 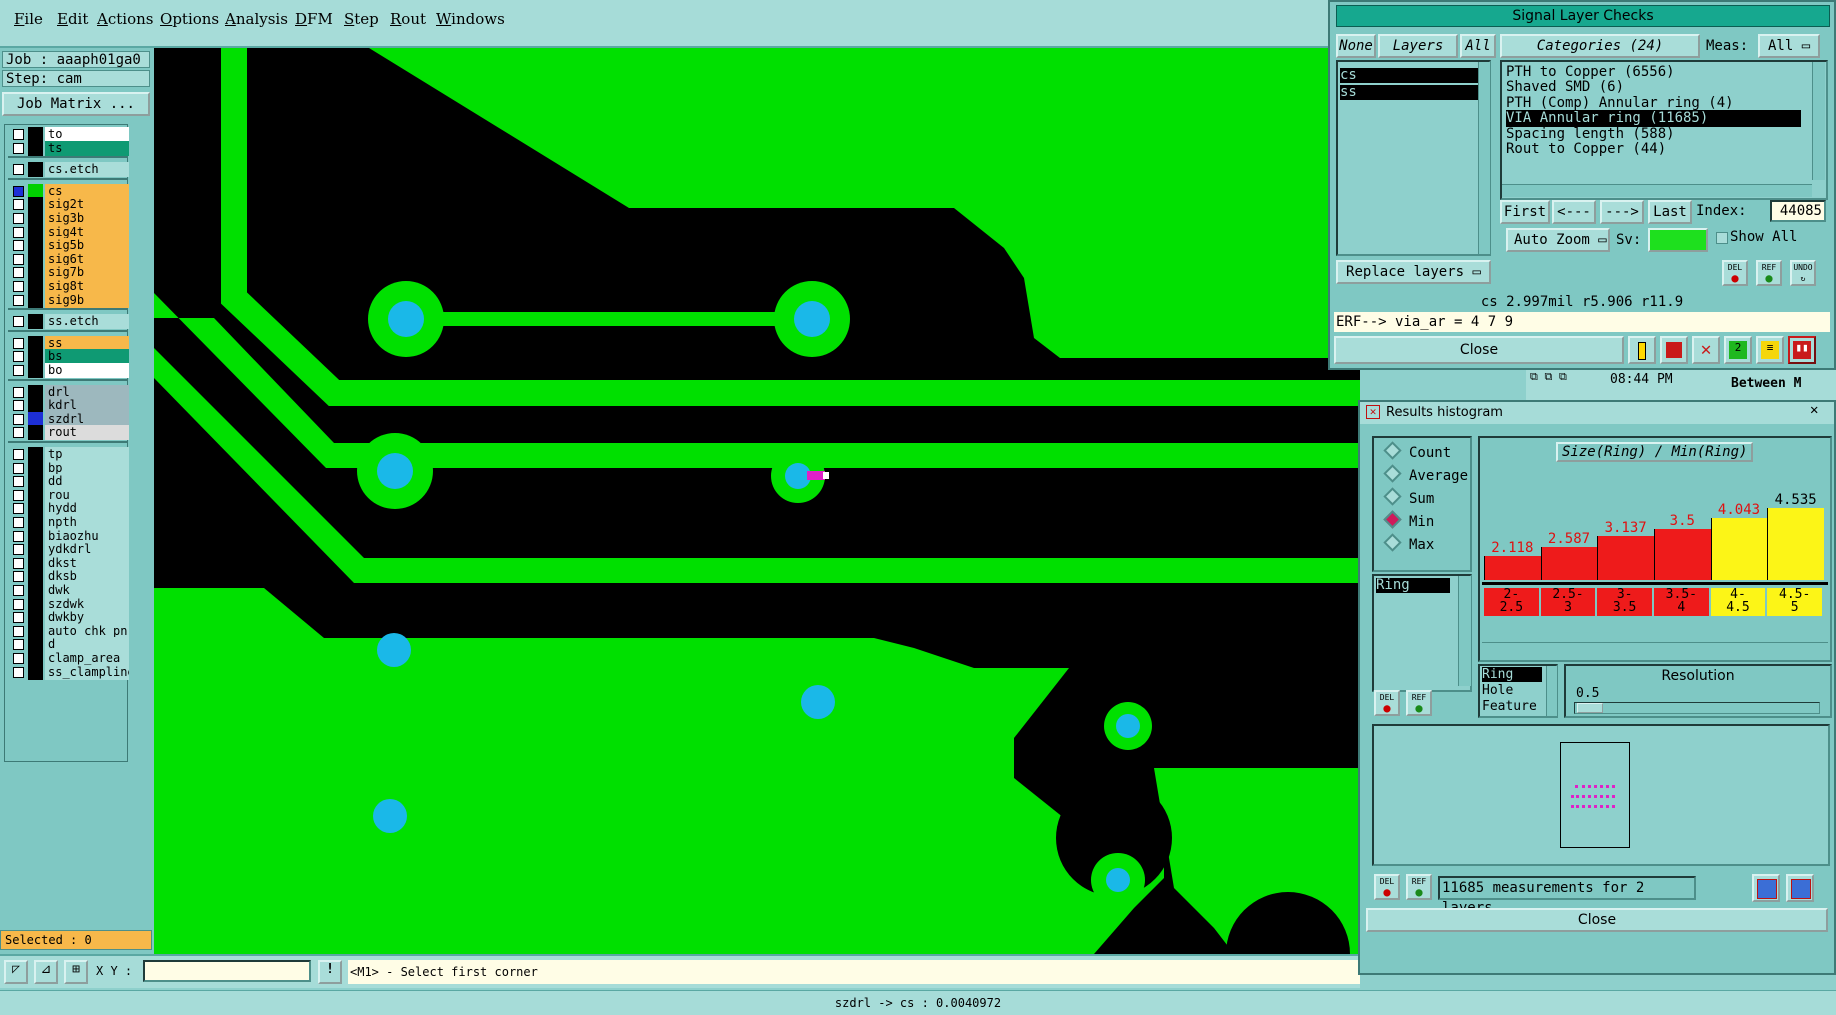 I want to click on layer-name: rout, so click(x=87, y=433).